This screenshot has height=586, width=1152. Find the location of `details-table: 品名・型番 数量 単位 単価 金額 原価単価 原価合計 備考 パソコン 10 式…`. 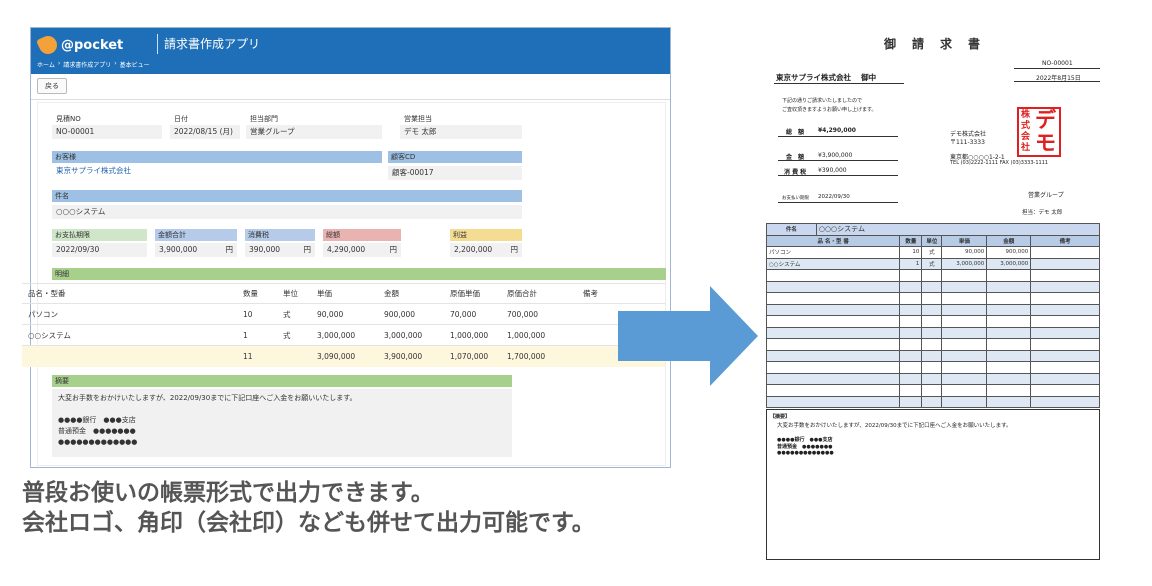

details-table: 品名・型番 数量 単位 単価 金額 原価単価 原価合計 備考 パソコン 10 式… is located at coordinates (343, 325).